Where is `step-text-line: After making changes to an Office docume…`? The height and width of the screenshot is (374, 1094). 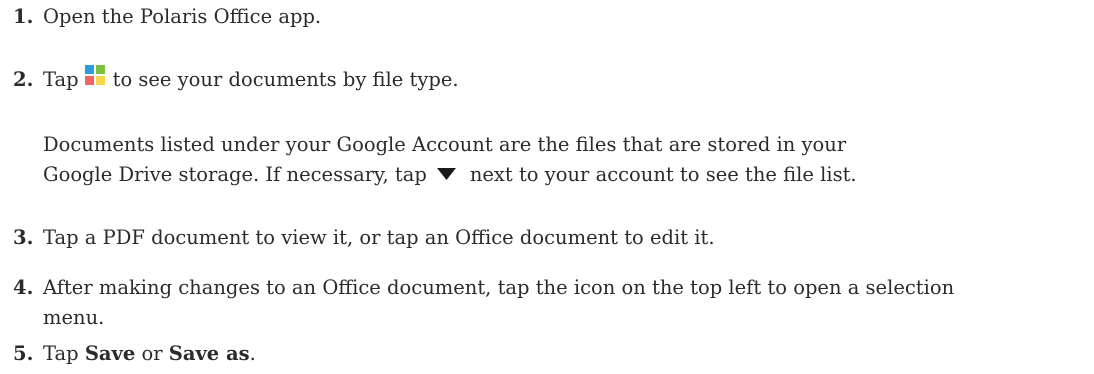
step-text-line: After making changes to an Office docume… is located at coordinates (499, 287).